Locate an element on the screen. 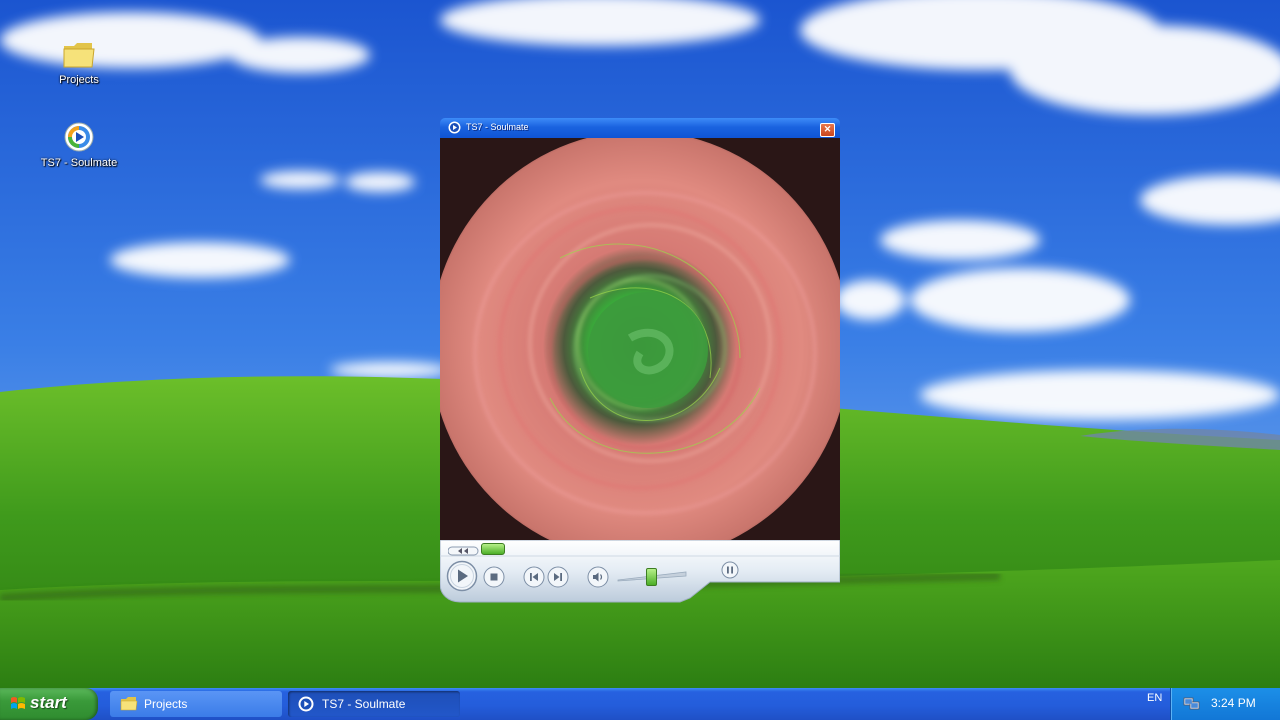 Image resolution: width=1280 pixels, height=720 pixels. desktop-icon-ts7-soulmate: TS7 - Soulmate is located at coordinates (79, 145).